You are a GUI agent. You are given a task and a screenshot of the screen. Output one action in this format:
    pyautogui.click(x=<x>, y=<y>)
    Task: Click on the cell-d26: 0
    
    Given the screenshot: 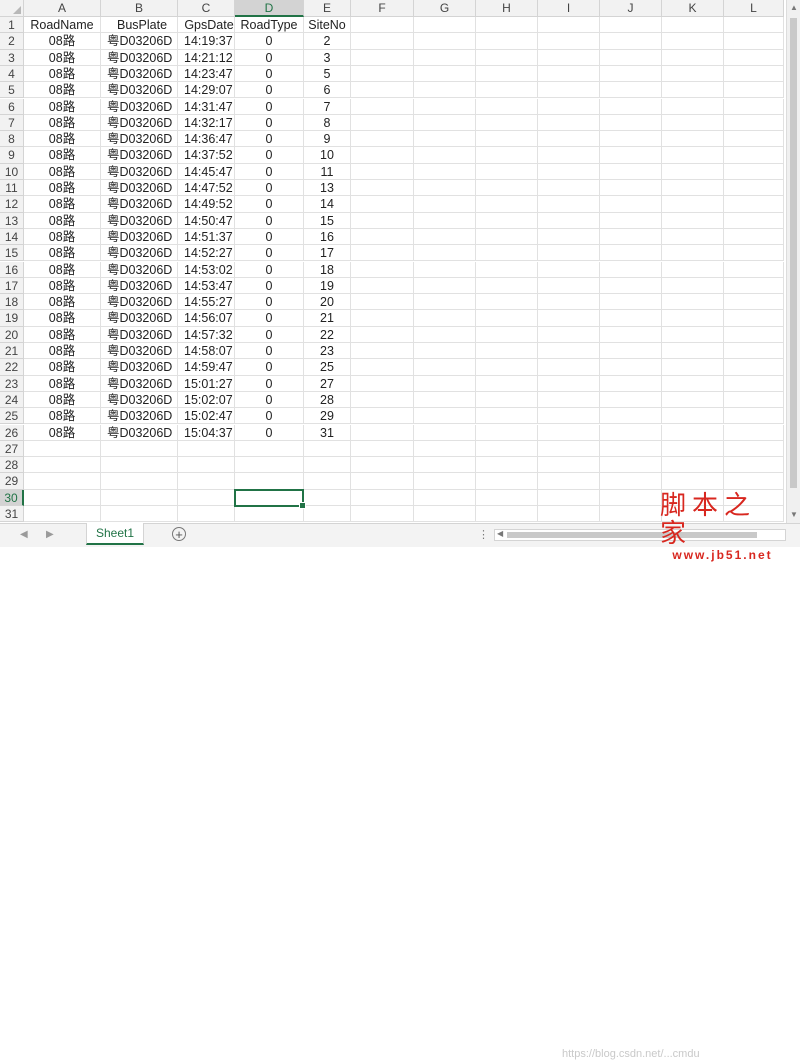 What is the action you would take?
    pyautogui.click(x=269, y=432)
    